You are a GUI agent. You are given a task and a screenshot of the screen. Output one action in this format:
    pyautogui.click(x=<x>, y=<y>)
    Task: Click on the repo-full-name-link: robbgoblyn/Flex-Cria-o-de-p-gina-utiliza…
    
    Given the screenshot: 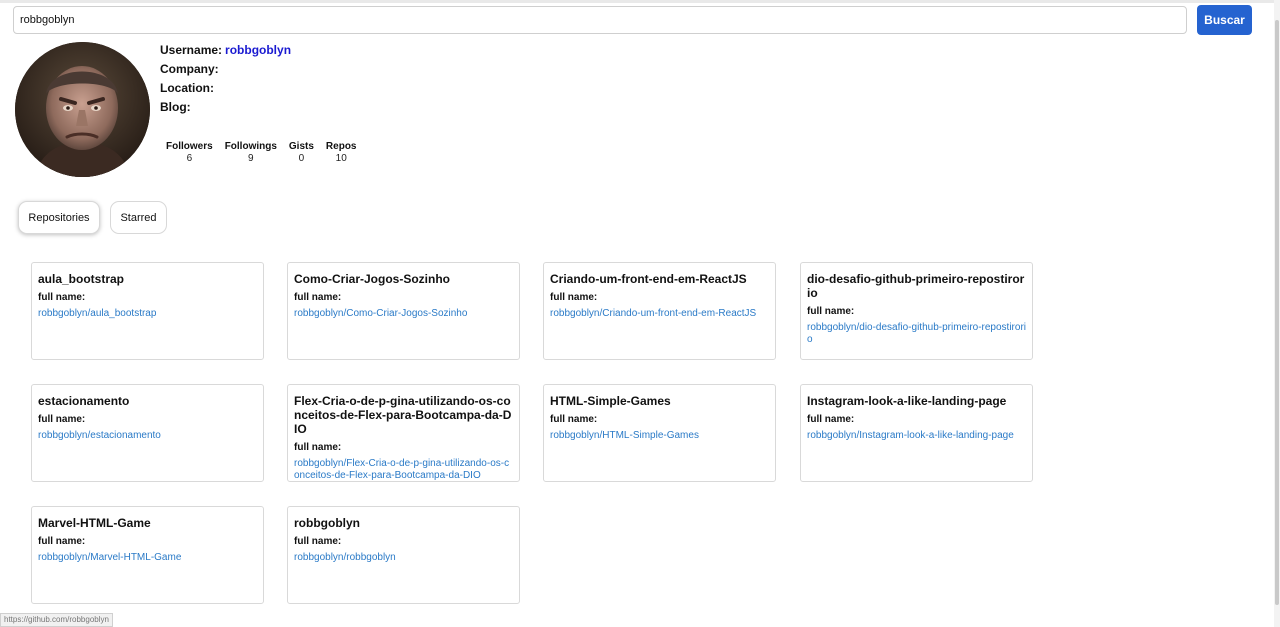 What is the action you would take?
    pyautogui.click(x=403, y=469)
    